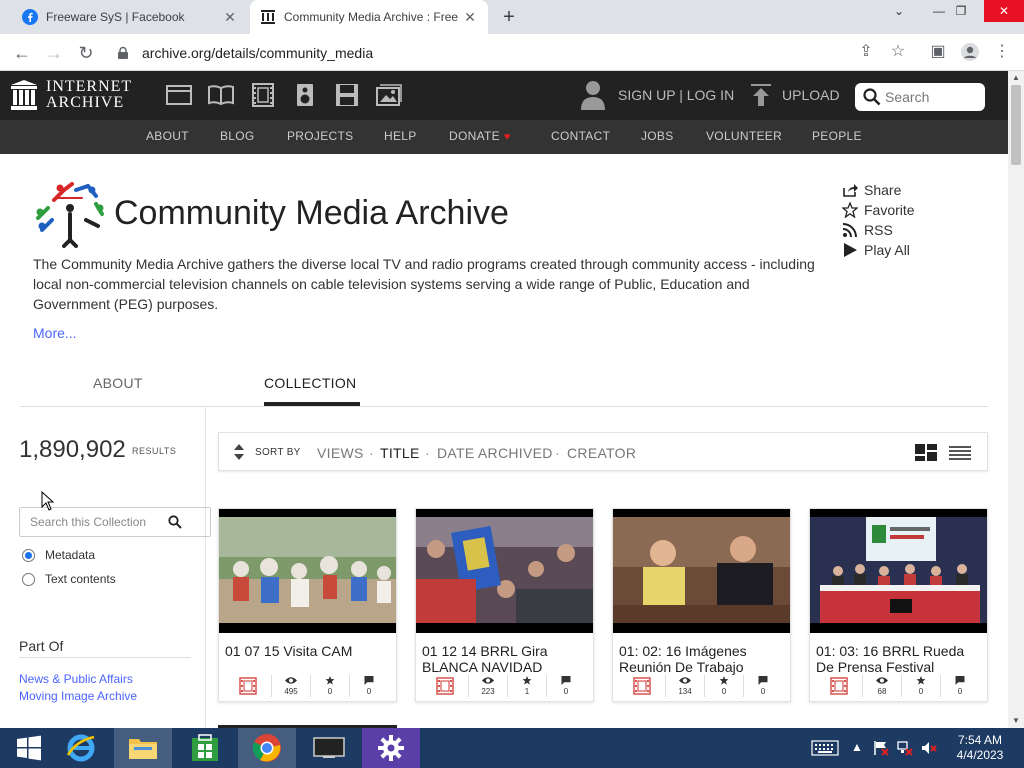 Image resolution: width=1024 pixels, height=768 pixels. I want to click on close-window-icon: ✕, so click(1004, 11).